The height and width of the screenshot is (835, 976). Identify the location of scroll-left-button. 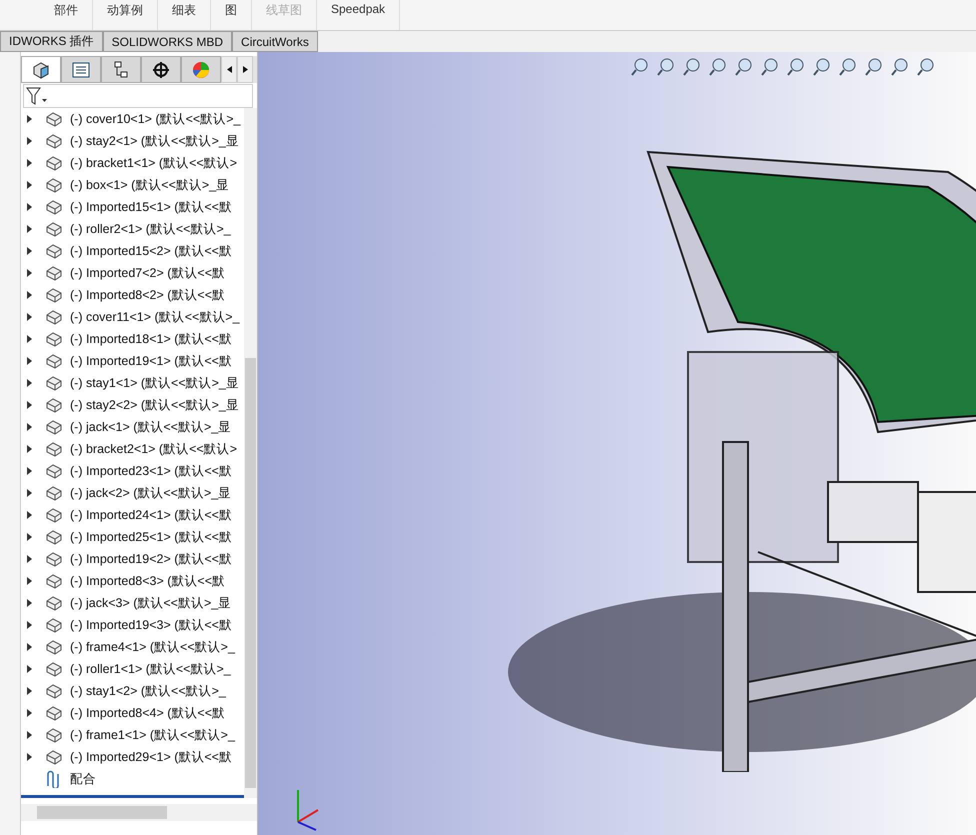
(229, 69).